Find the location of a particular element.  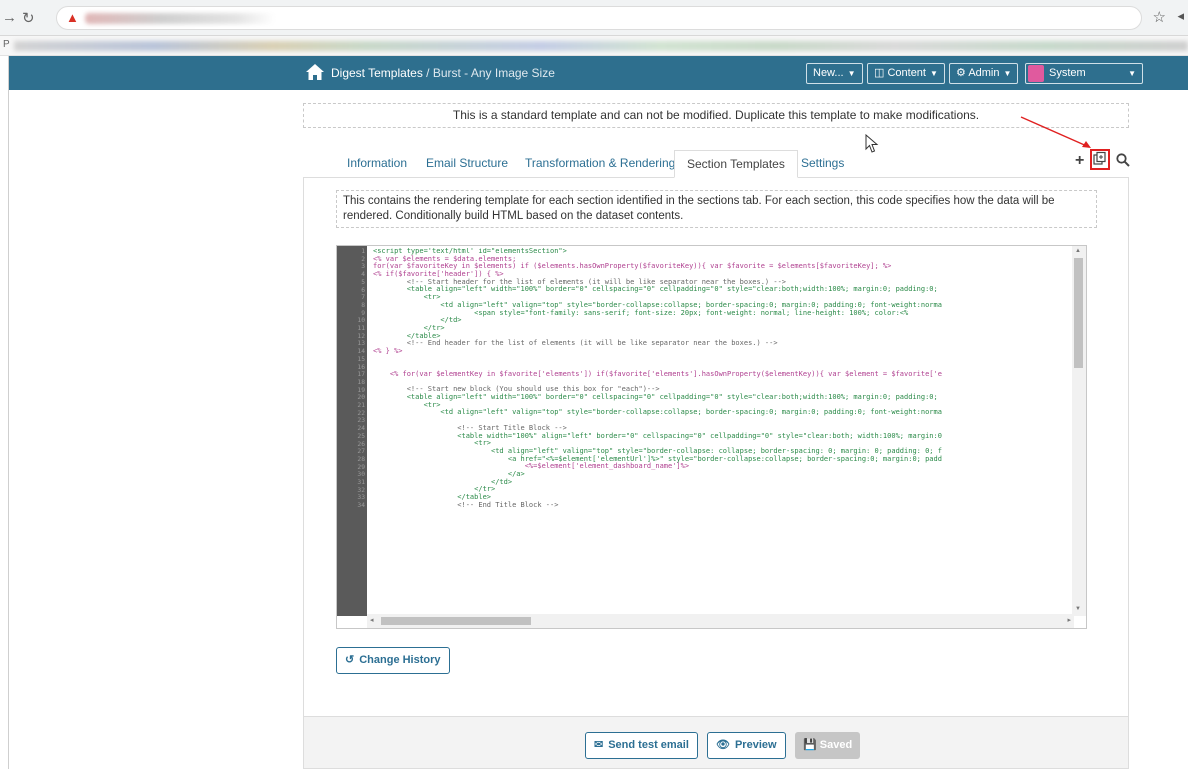

line-number: 29 is located at coordinates (361, 467).